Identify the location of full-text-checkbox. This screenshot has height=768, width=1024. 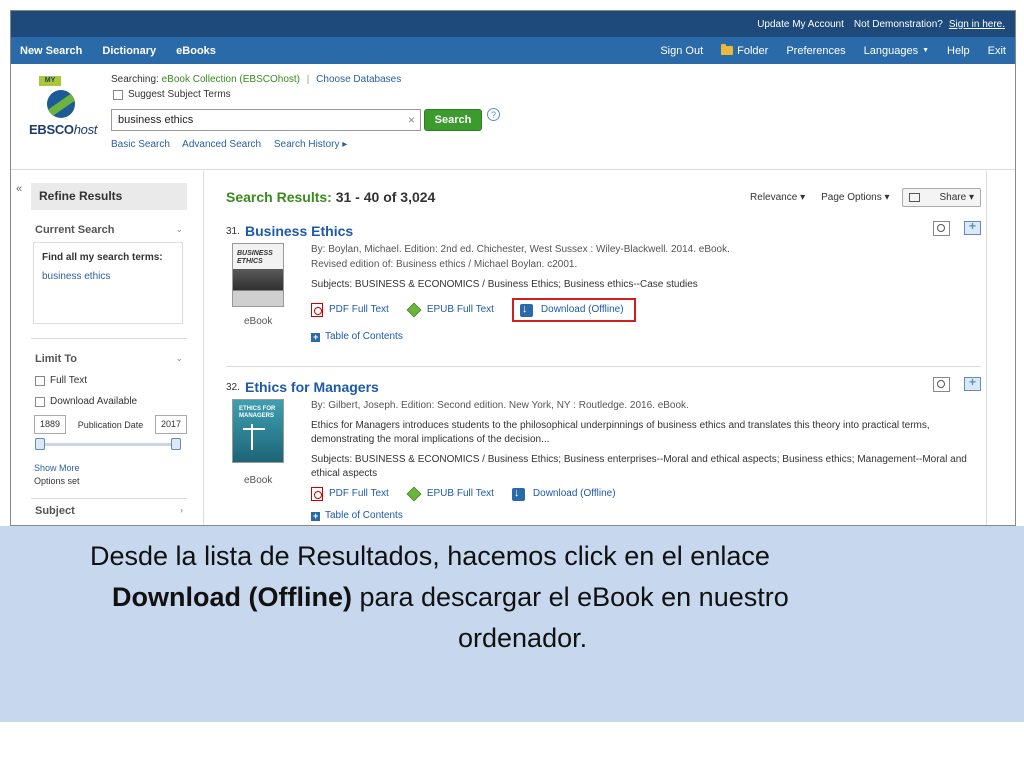
(40, 380).